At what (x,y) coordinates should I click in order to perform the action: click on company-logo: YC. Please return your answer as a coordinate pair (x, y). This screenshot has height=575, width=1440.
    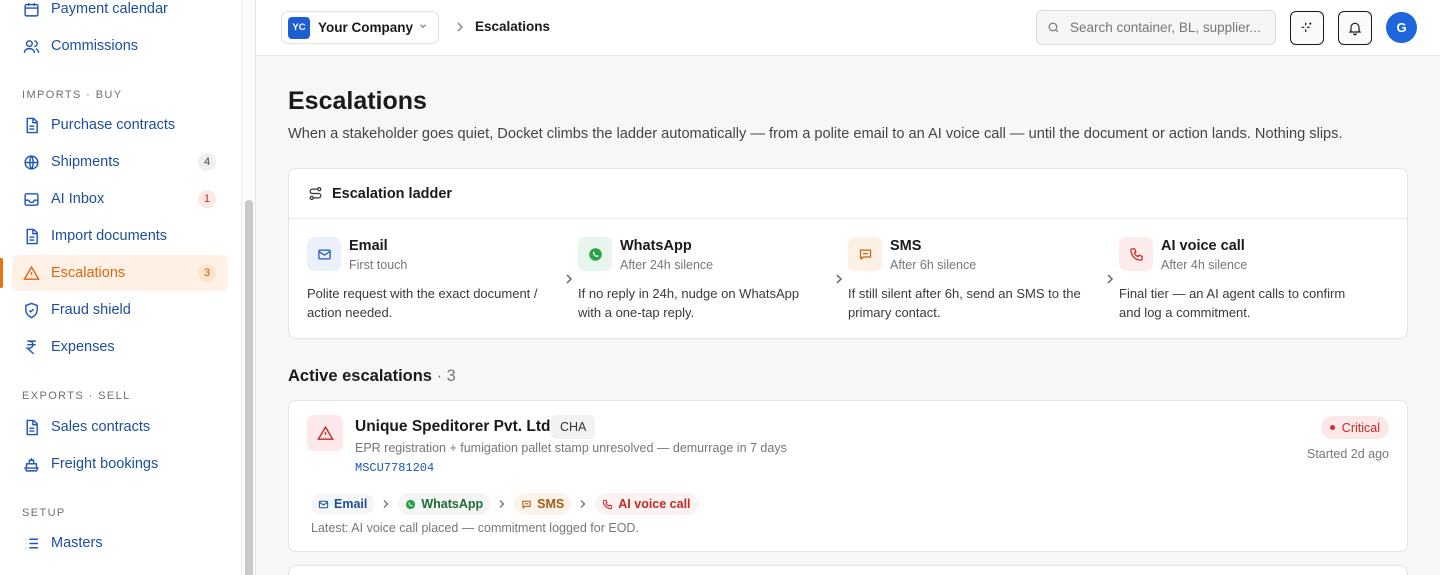
    Looking at the image, I should click on (299, 27).